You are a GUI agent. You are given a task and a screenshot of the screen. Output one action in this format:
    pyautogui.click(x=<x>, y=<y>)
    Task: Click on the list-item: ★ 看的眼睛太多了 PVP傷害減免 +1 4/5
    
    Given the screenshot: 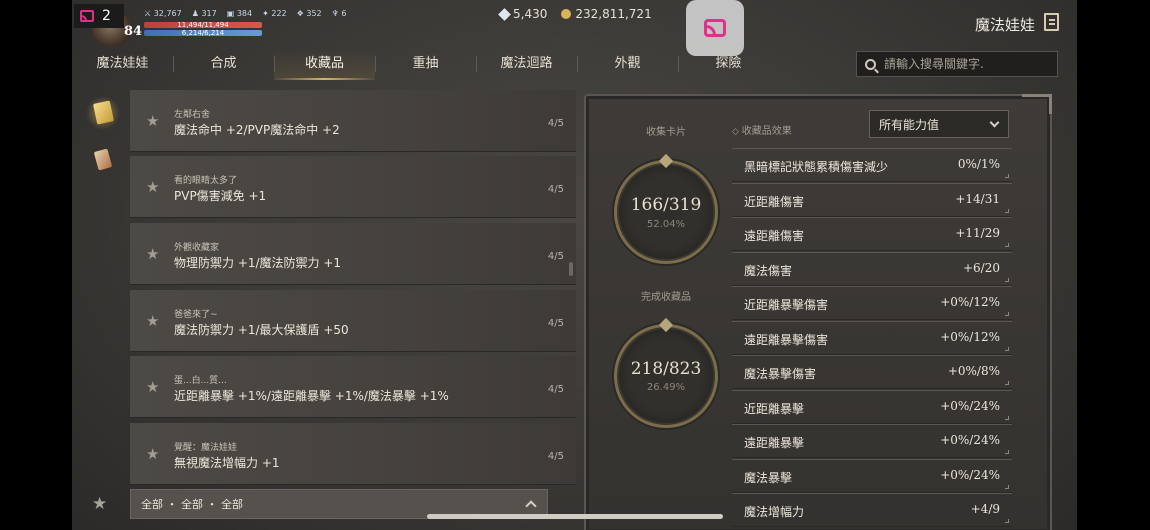 What is the action you would take?
    pyautogui.click(x=353, y=187)
    